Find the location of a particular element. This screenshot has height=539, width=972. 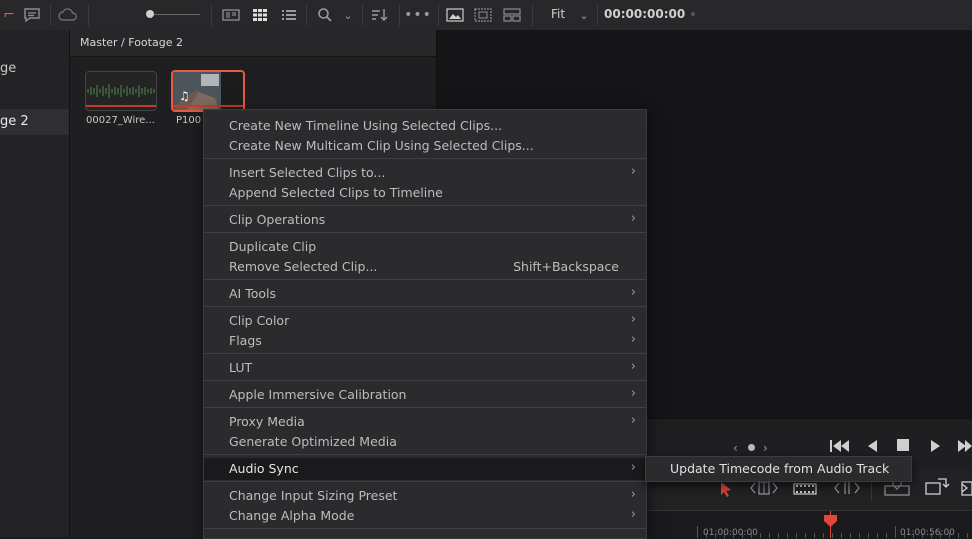

thumbnail-view-icon is located at coordinates (260, 15).